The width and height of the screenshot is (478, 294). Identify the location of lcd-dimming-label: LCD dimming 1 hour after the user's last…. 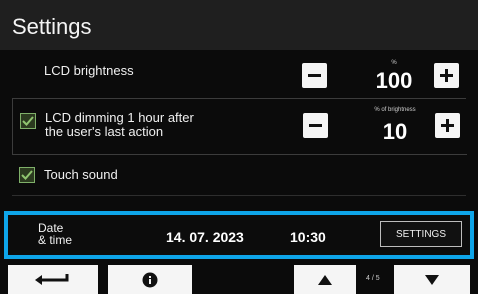
(119, 125).